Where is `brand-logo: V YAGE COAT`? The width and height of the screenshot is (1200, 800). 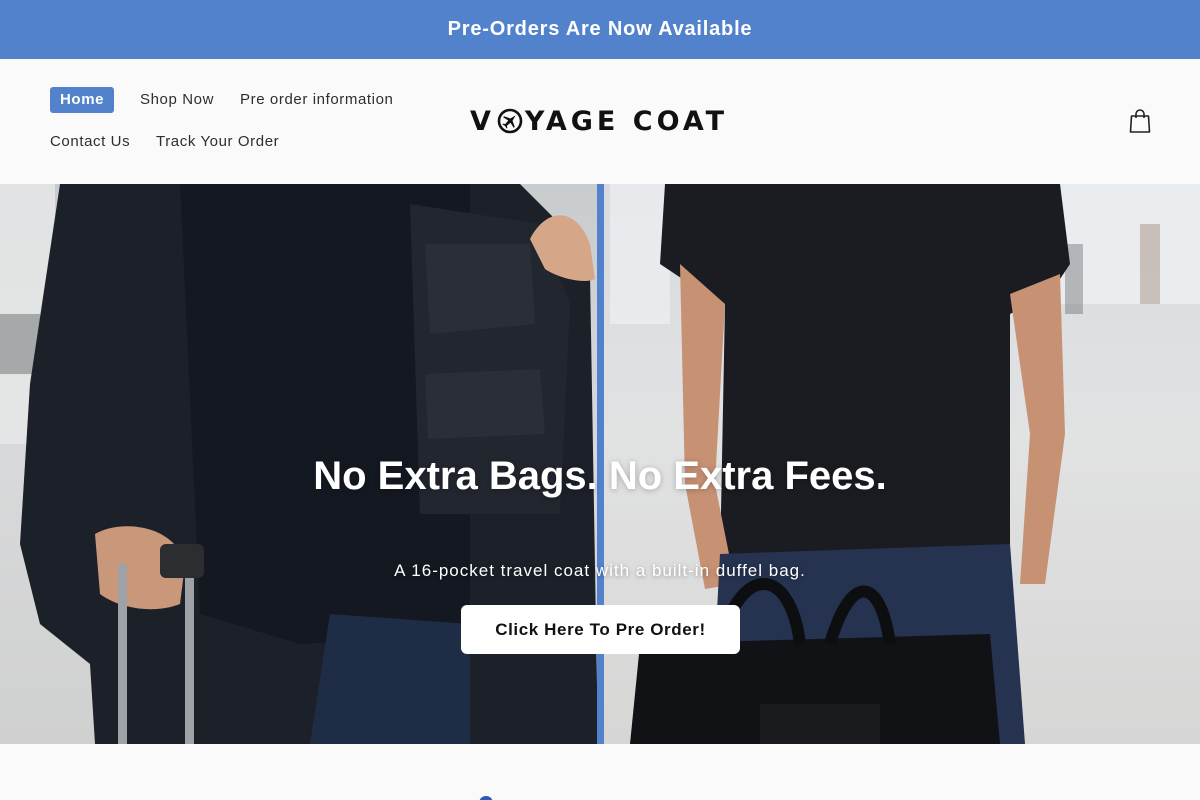
brand-logo: V YAGE COAT is located at coordinates (599, 121).